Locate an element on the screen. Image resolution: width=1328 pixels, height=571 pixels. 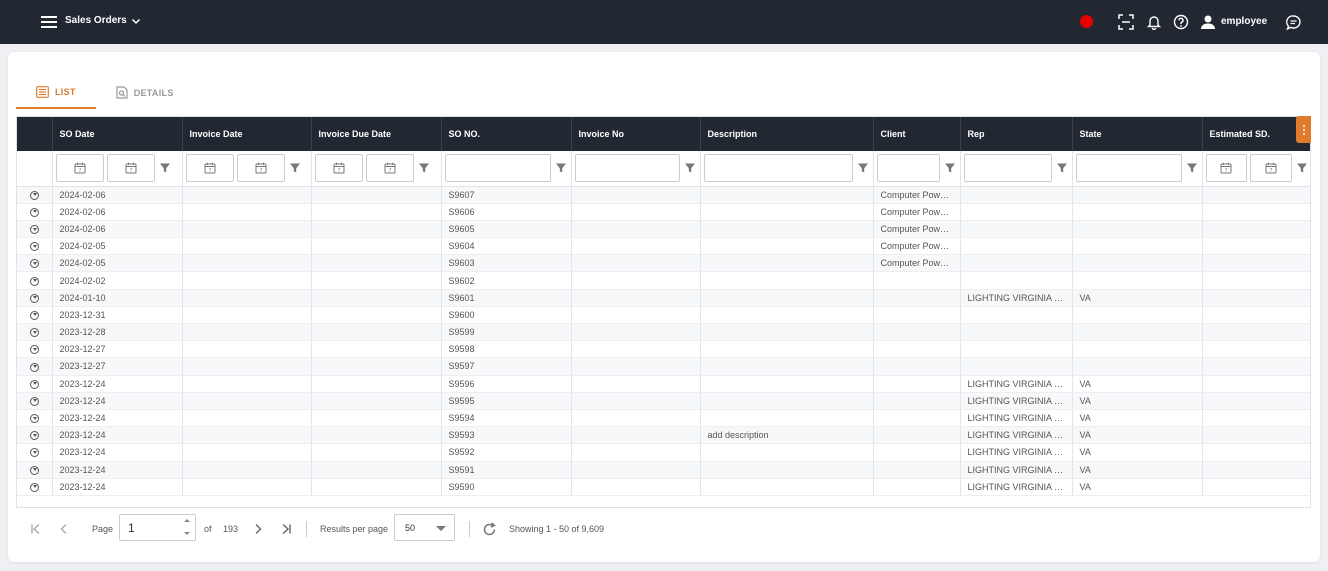
column-header-so-no: SO NO. is located at coordinates (506, 134).